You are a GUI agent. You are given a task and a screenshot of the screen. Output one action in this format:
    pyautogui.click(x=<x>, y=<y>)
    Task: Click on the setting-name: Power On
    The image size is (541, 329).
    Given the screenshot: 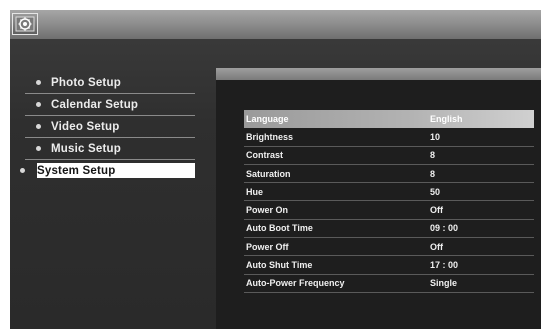 What is the action you would take?
    pyautogui.click(x=267, y=210)
    